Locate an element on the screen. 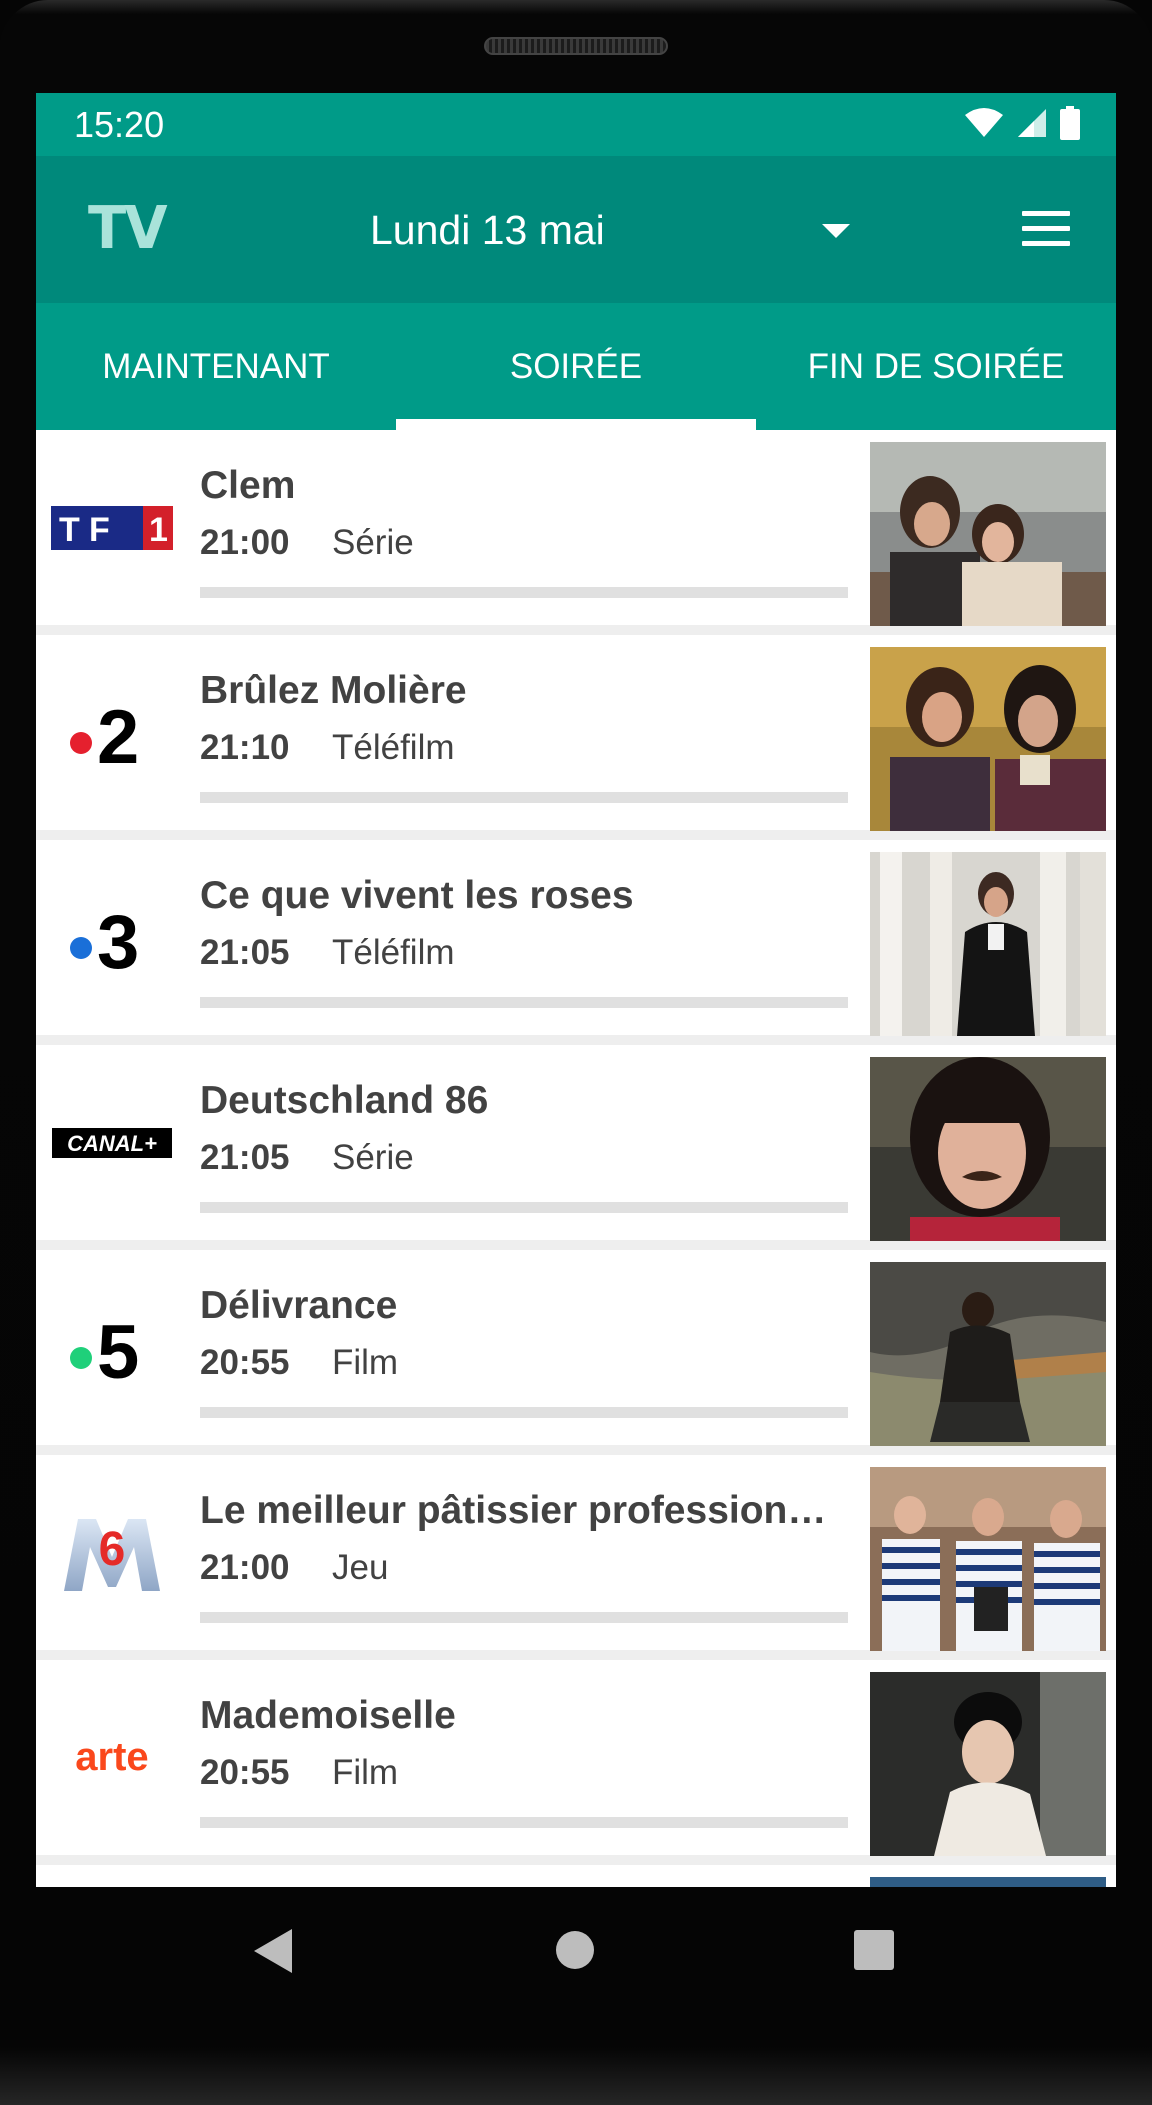 The width and height of the screenshot is (1152, 2105). date-selector: Lundi 13 mai is located at coordinates (610, 230).